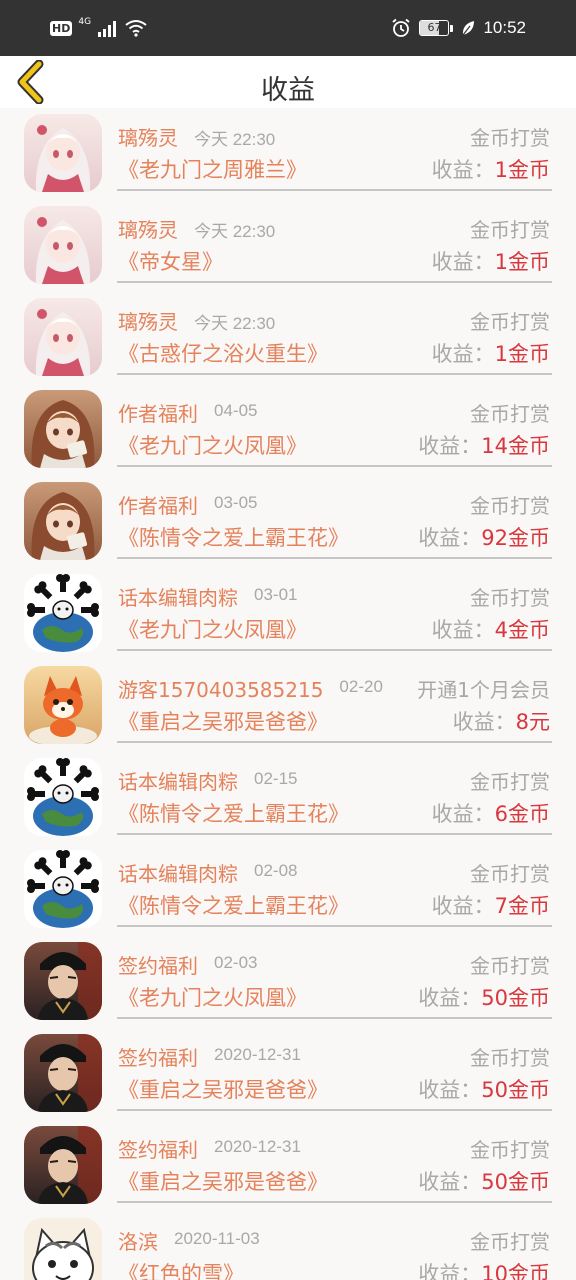  What do you see at coordinates (63, 1249) in the screenshot?
I see `cartoon-cat-avatar` at bounding box center [63, 1249].